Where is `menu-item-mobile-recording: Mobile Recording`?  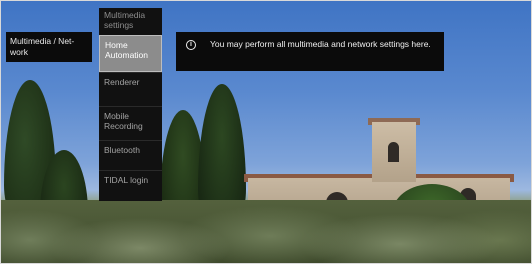
menu-item-mobile-recording: Mobile Recording is located at coordinates (130, 123).